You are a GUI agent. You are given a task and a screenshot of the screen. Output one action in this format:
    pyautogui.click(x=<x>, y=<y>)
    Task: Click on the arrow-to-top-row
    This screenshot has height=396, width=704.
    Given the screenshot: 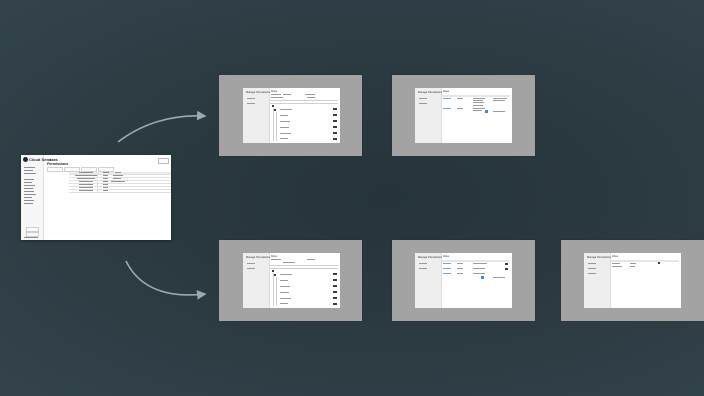 What is the action you would take?
    pyautogui.click(x=162, y=126)
    